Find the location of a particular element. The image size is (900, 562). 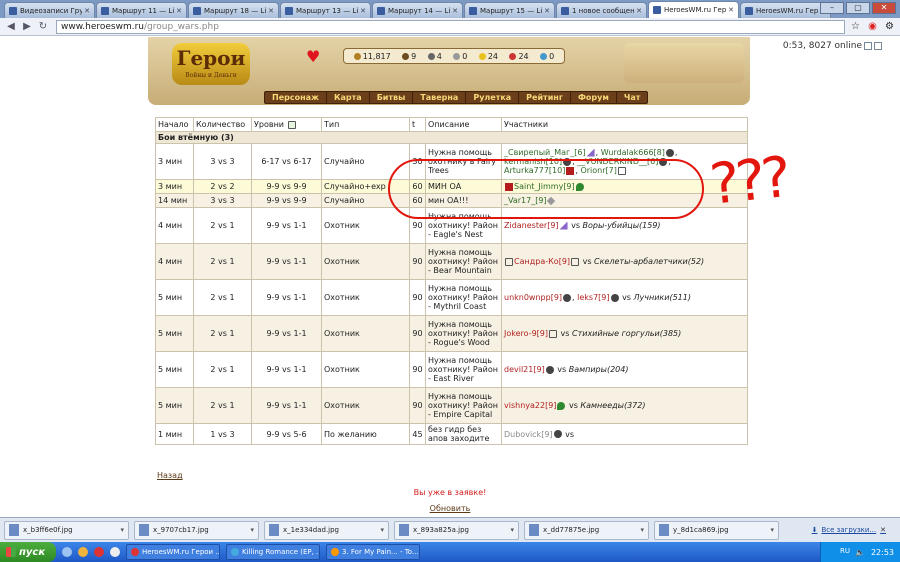

menu-item-battles: Битвы is located at coordinates (392, 97).